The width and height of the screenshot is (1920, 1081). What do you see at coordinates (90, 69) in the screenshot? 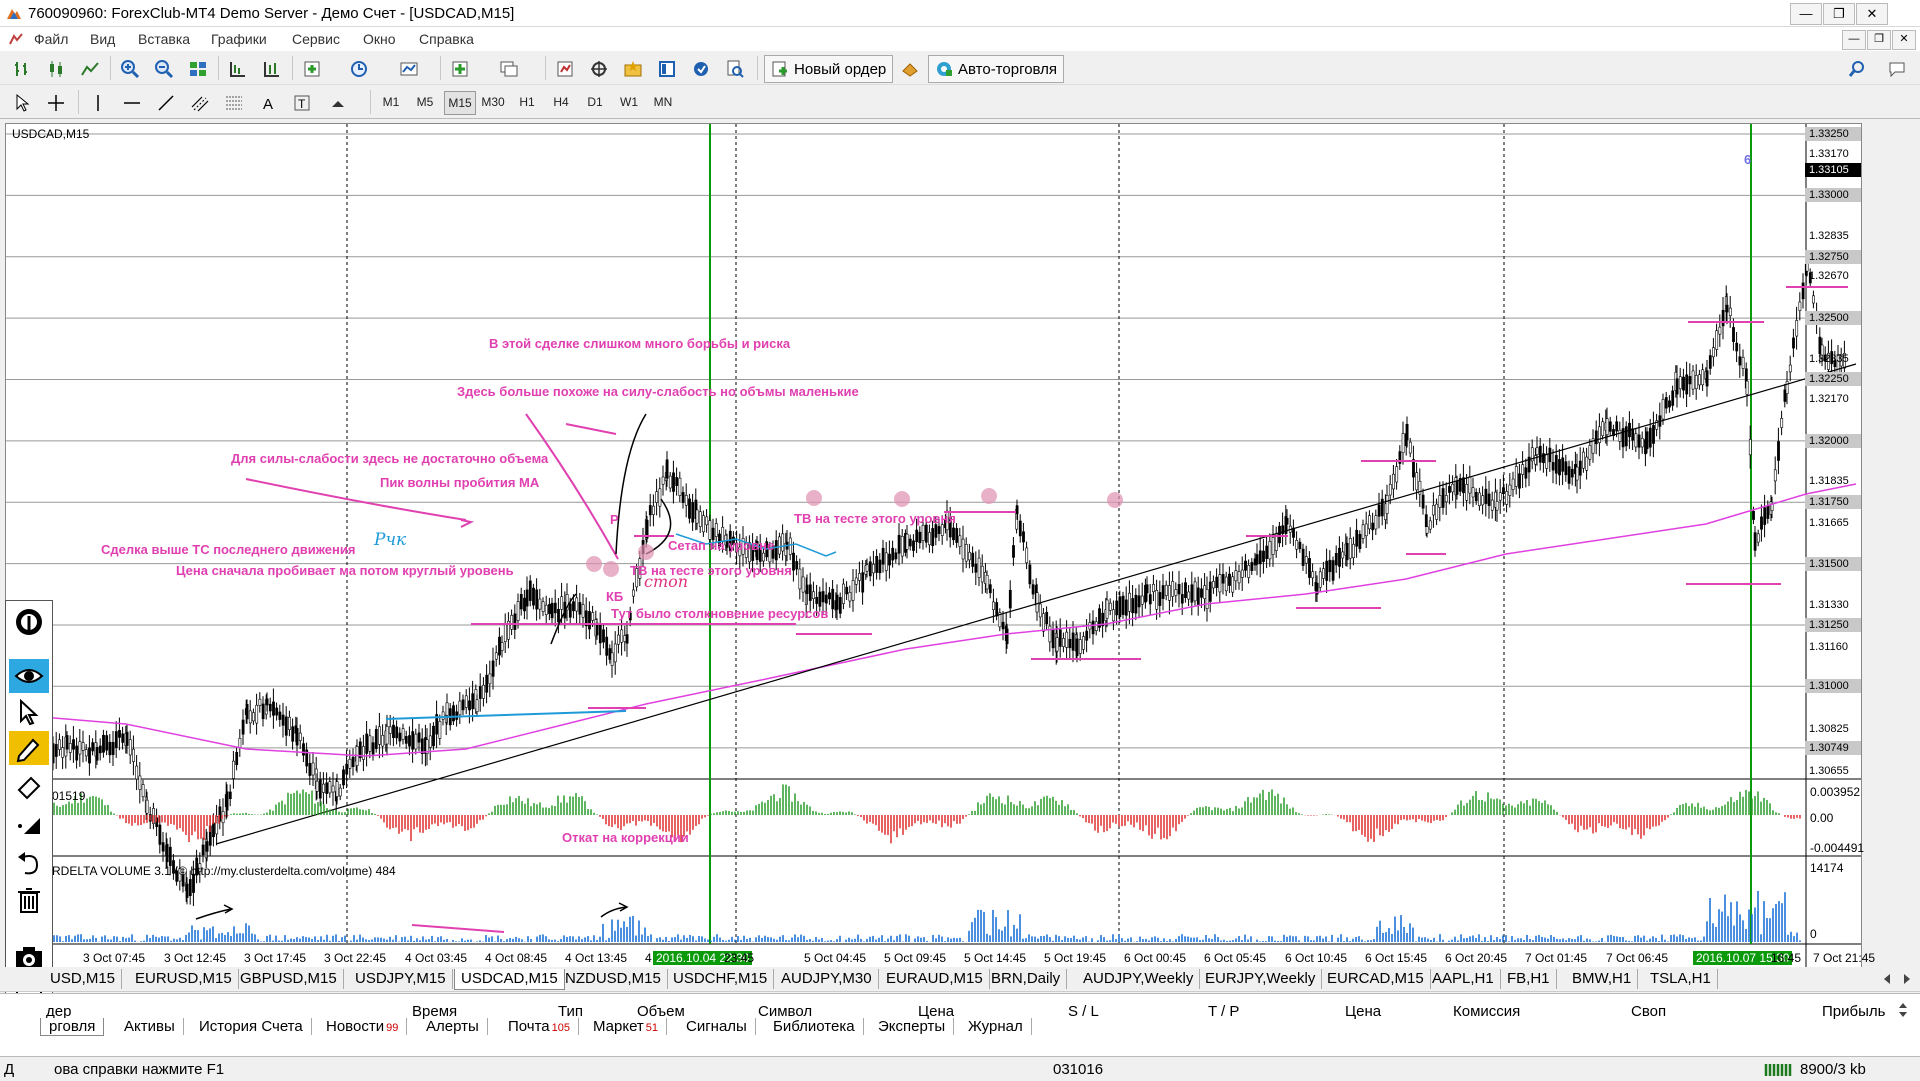
I see `line-chart-button` at bounding box center [90, 69].